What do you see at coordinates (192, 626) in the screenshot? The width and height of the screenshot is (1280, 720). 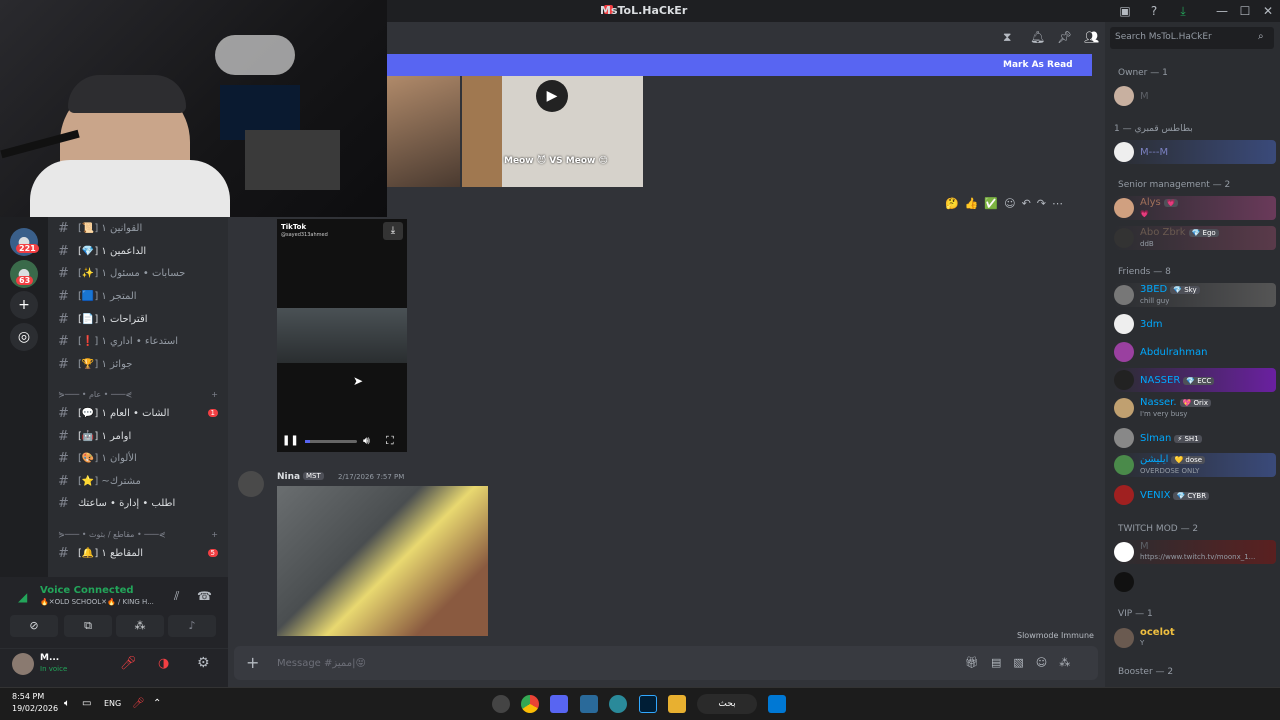 I see `soundboard-icon: ♪` at bounding box center [192, 626].